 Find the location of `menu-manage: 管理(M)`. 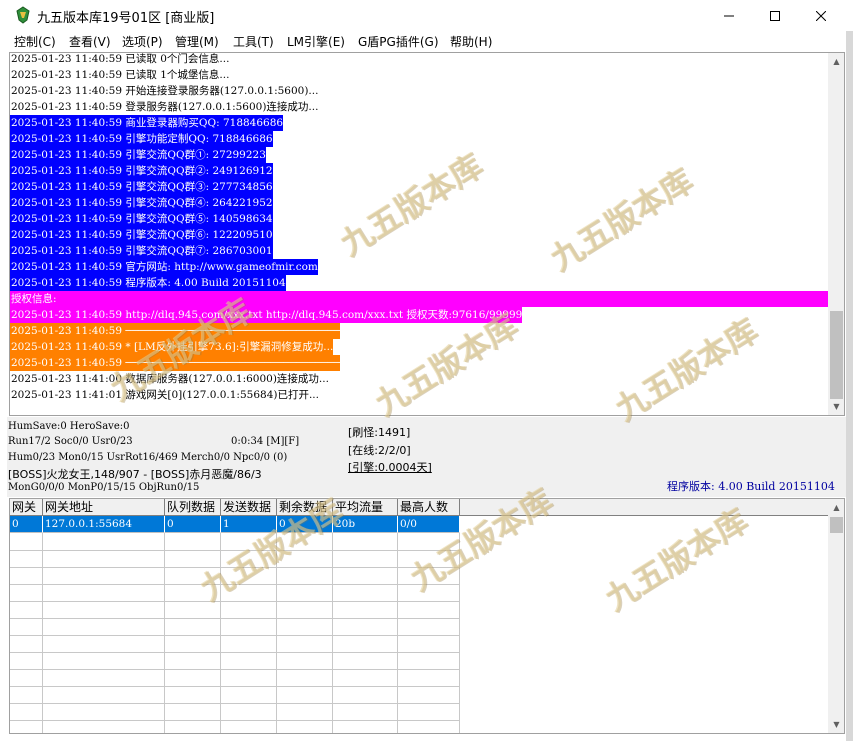

menu-manage: 管理(M) is located at coordinates (197, 41).